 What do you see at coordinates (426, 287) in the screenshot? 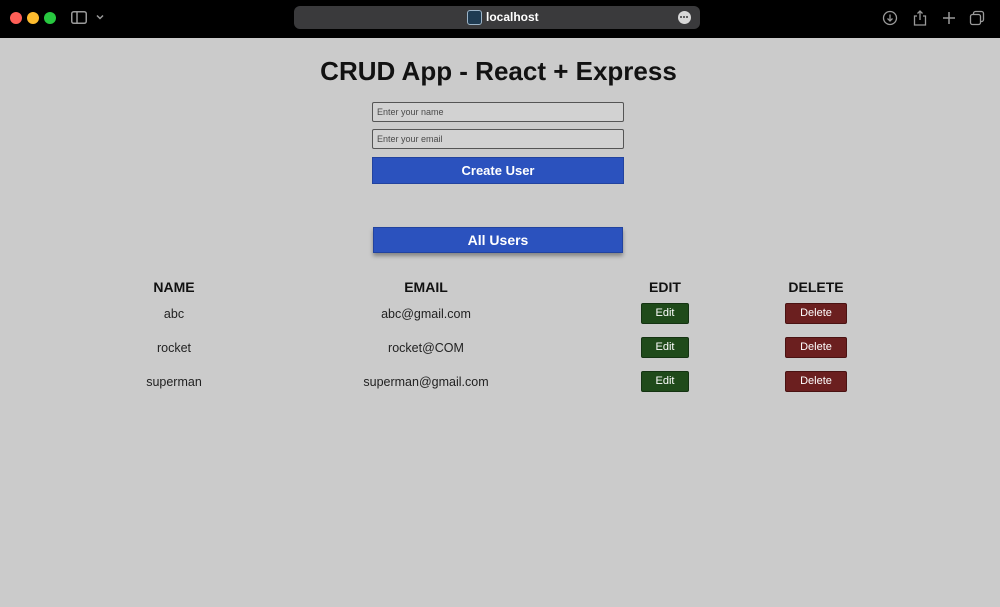
I see `column-header-email: EMAIL` at bounding box center [426, 287].